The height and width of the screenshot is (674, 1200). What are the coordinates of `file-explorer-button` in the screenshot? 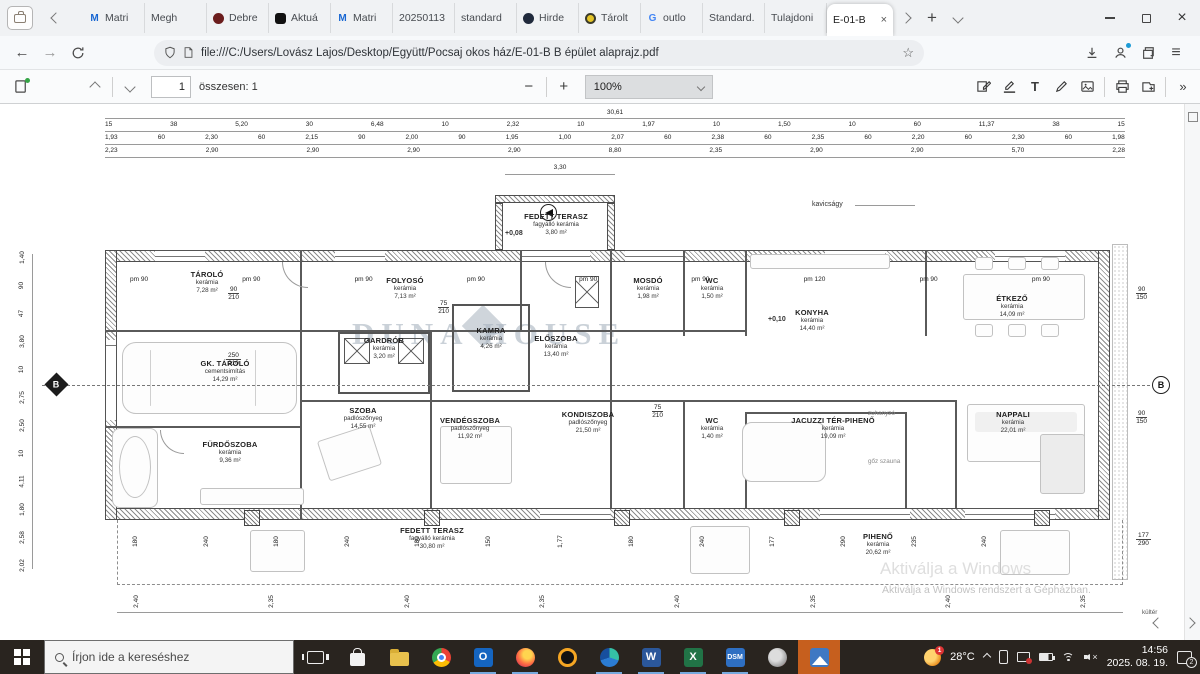 It's located at (399, 657).